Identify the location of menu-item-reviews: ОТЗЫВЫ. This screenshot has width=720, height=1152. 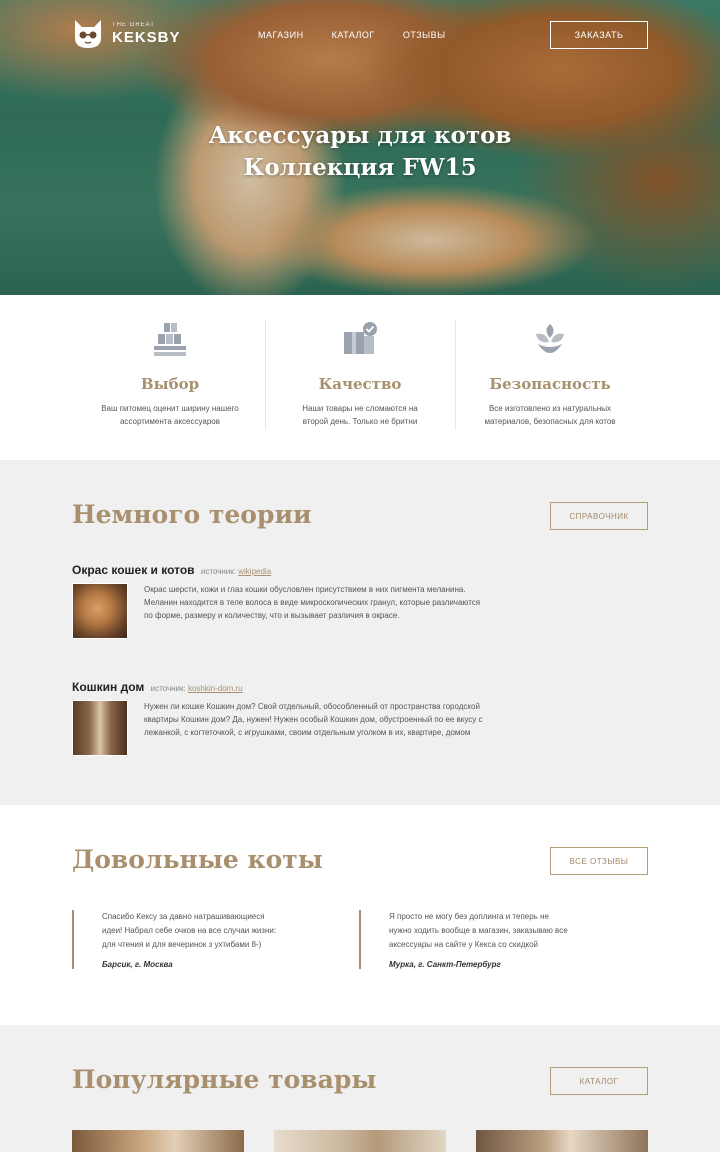
(424, 35).